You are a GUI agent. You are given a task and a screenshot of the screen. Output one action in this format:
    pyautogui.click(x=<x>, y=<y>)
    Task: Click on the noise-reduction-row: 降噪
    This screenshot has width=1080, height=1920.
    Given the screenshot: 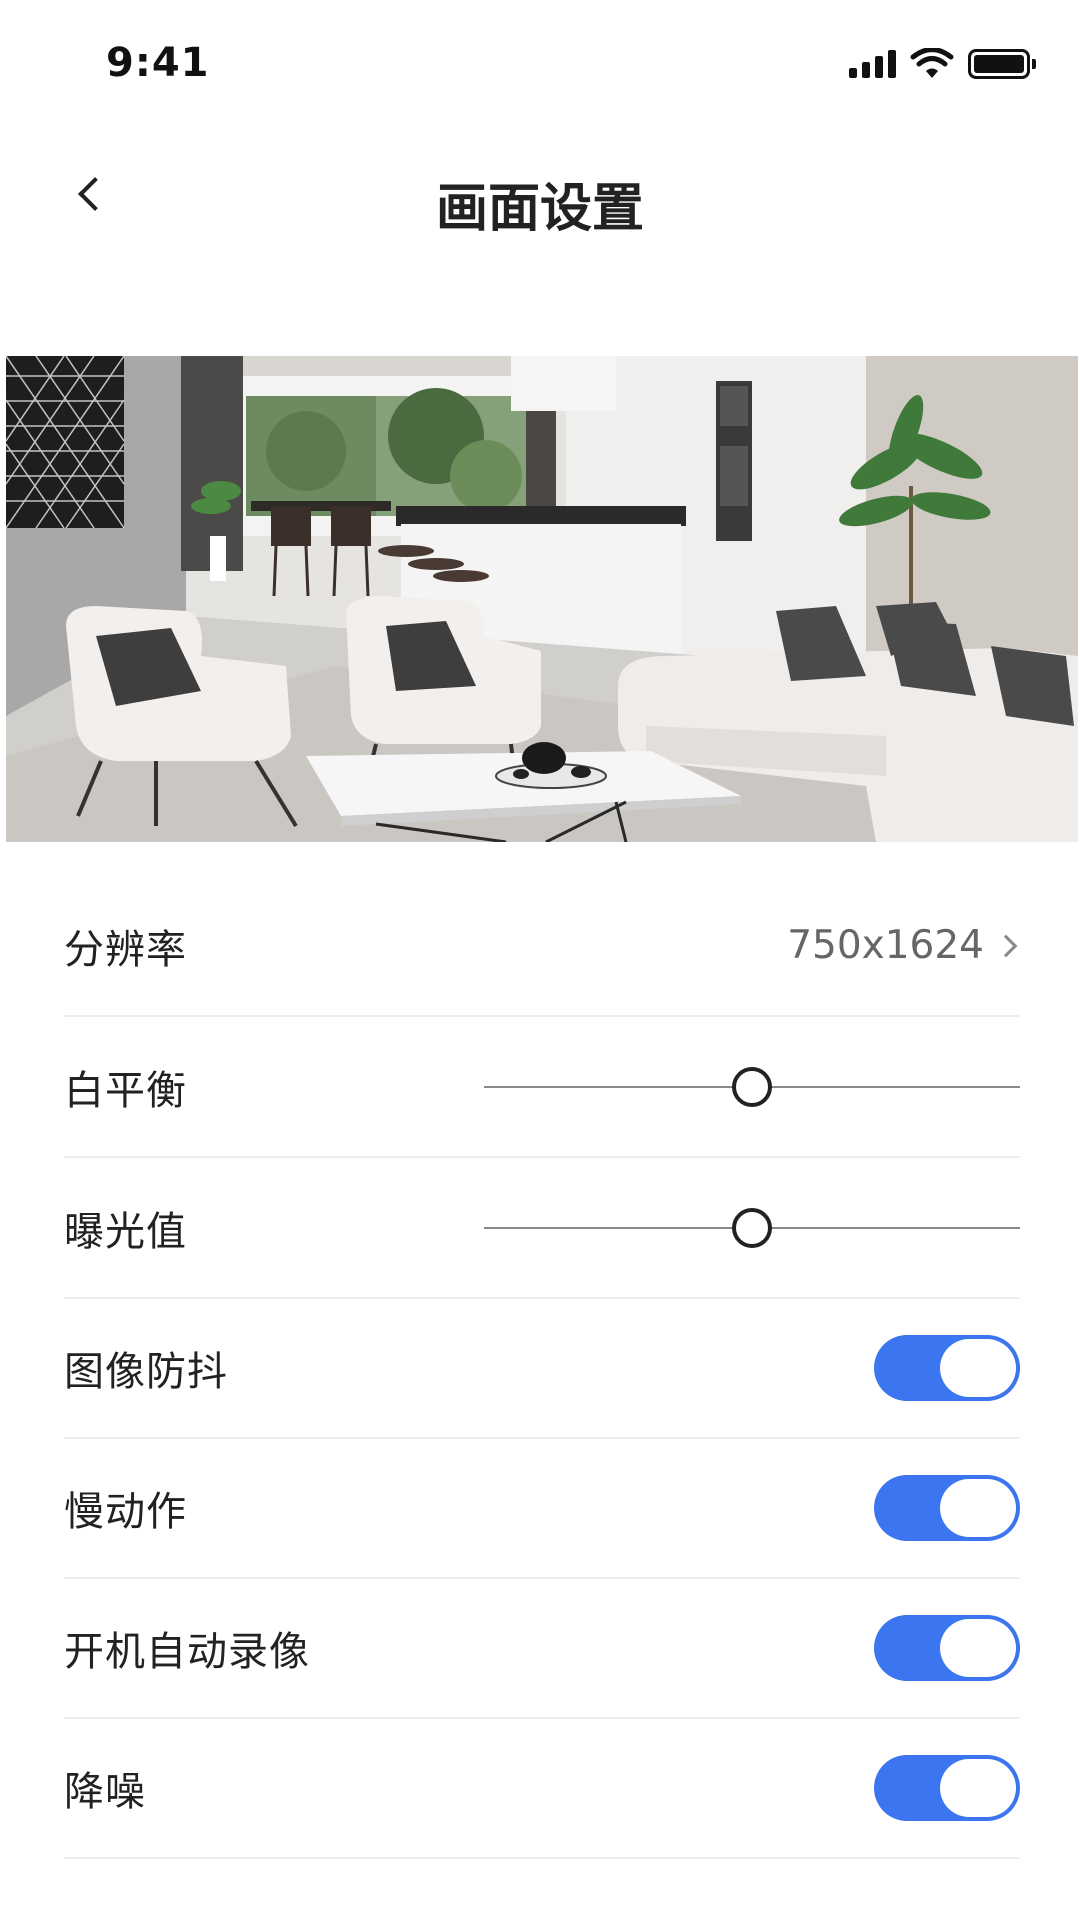 What is the action you would take?
    pyautogui.click(x=542, y=1789)
    